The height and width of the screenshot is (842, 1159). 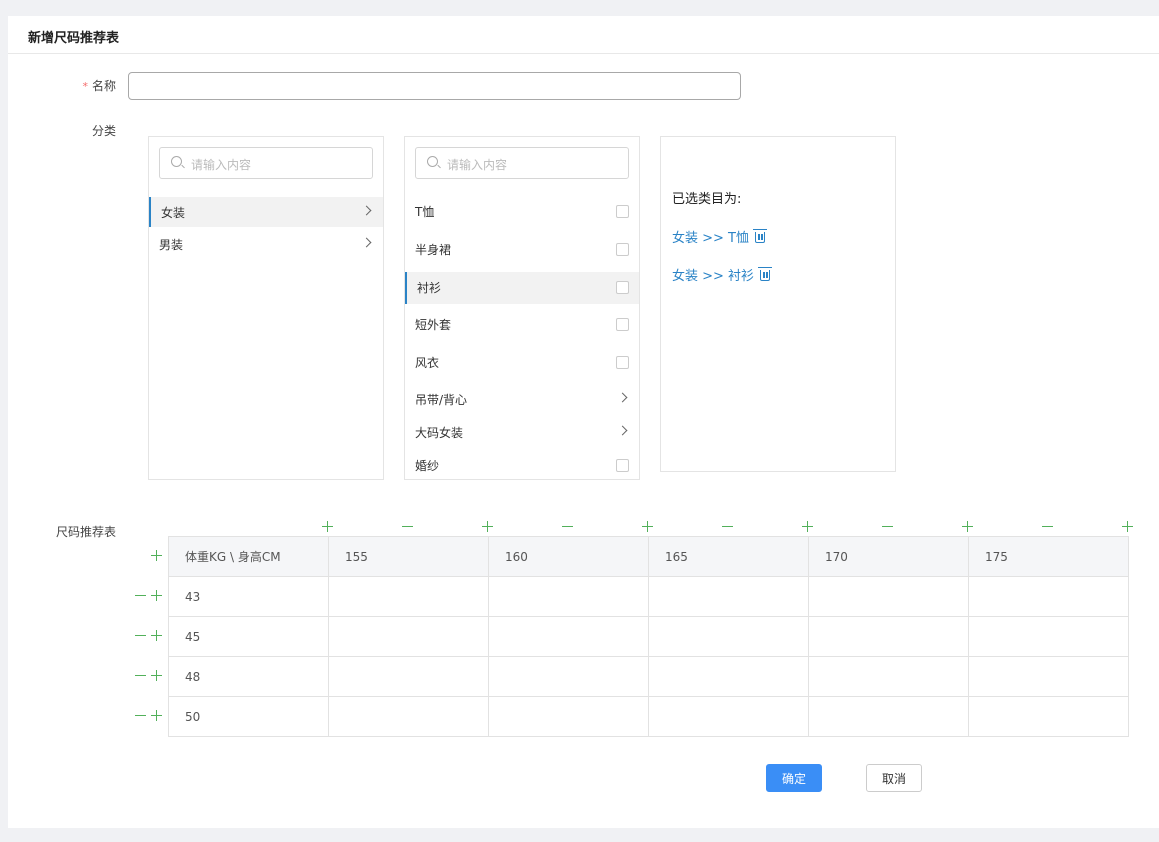 I want to click on weight-cell: 50, so click(x=248, y=716).